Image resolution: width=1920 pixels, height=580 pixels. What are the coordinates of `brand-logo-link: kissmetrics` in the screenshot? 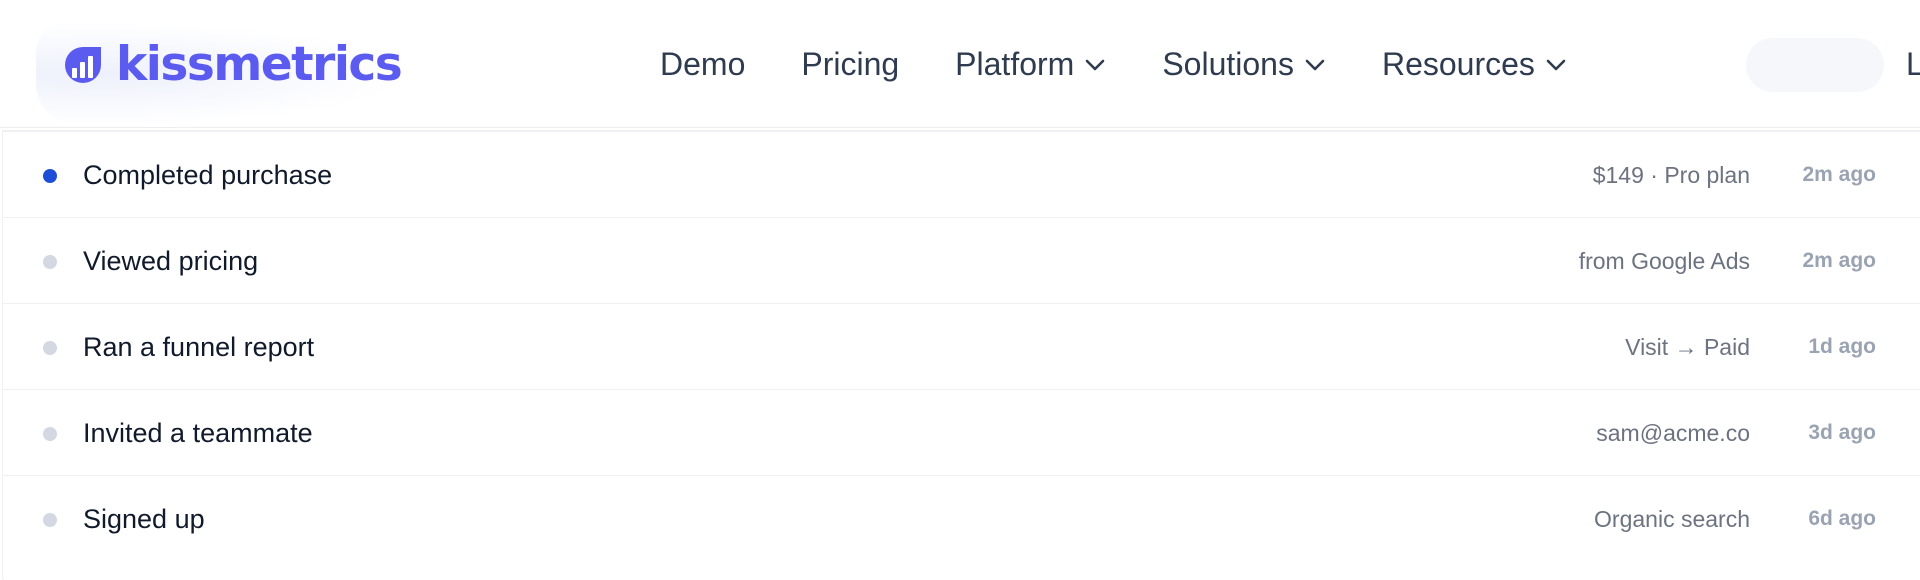 It's located at (232, 64).